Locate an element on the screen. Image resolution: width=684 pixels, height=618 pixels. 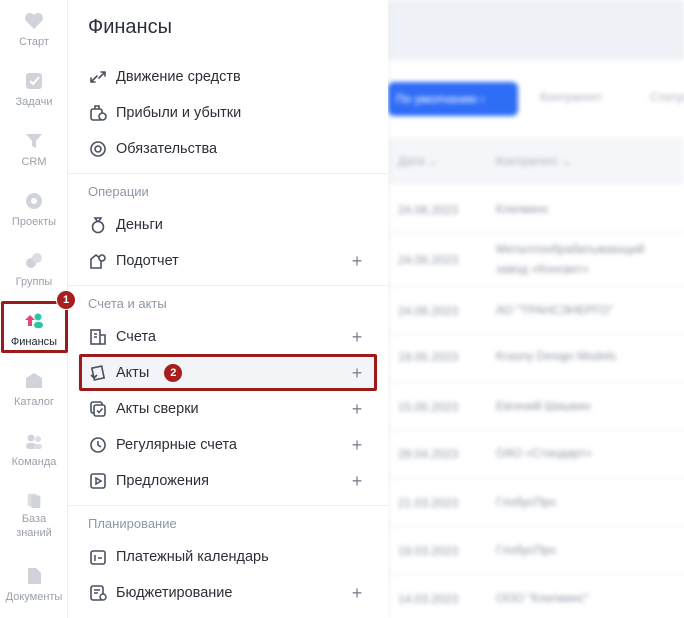
budget-icon is located at coordinates (98, 593).